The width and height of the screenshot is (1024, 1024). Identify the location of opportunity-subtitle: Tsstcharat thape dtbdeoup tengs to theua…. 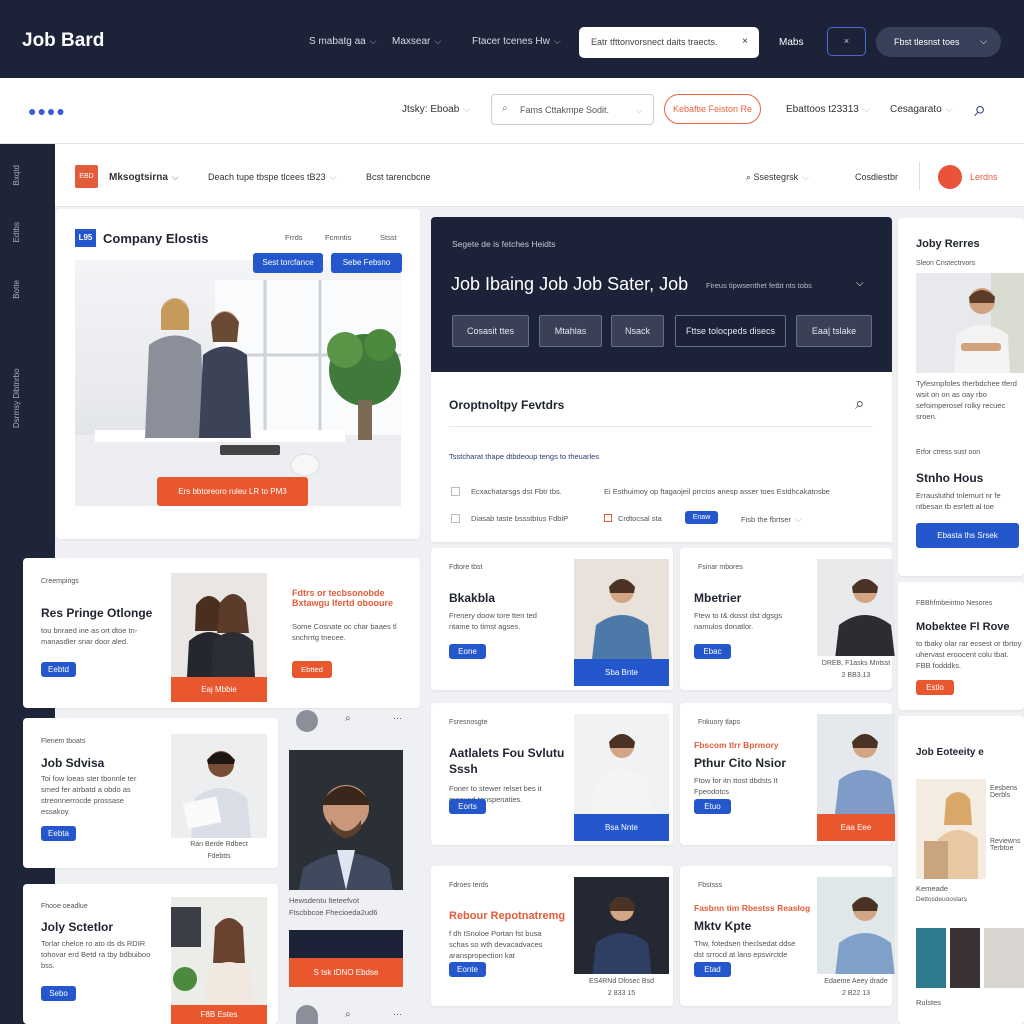
(524, 456).